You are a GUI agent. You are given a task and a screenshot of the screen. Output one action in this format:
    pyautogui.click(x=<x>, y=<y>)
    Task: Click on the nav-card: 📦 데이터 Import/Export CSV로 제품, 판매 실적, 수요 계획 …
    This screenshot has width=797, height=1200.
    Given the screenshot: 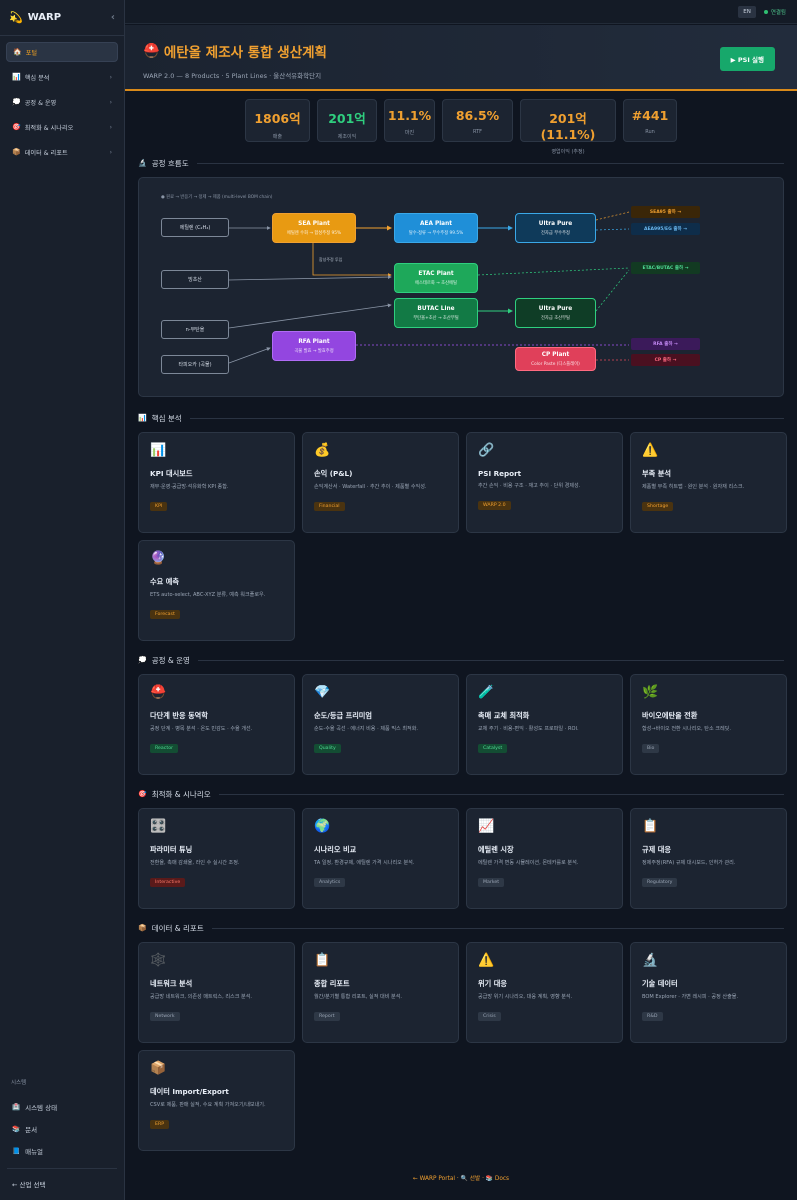 What is the action you would take?
    pyautogui.click(x=216, y=1100)
    